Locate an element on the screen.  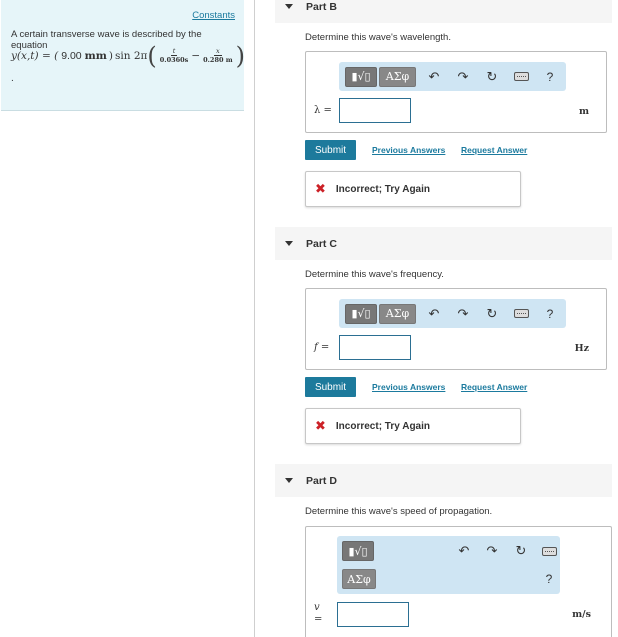
part-d-title: Part D is located at coordinates (321, 480).